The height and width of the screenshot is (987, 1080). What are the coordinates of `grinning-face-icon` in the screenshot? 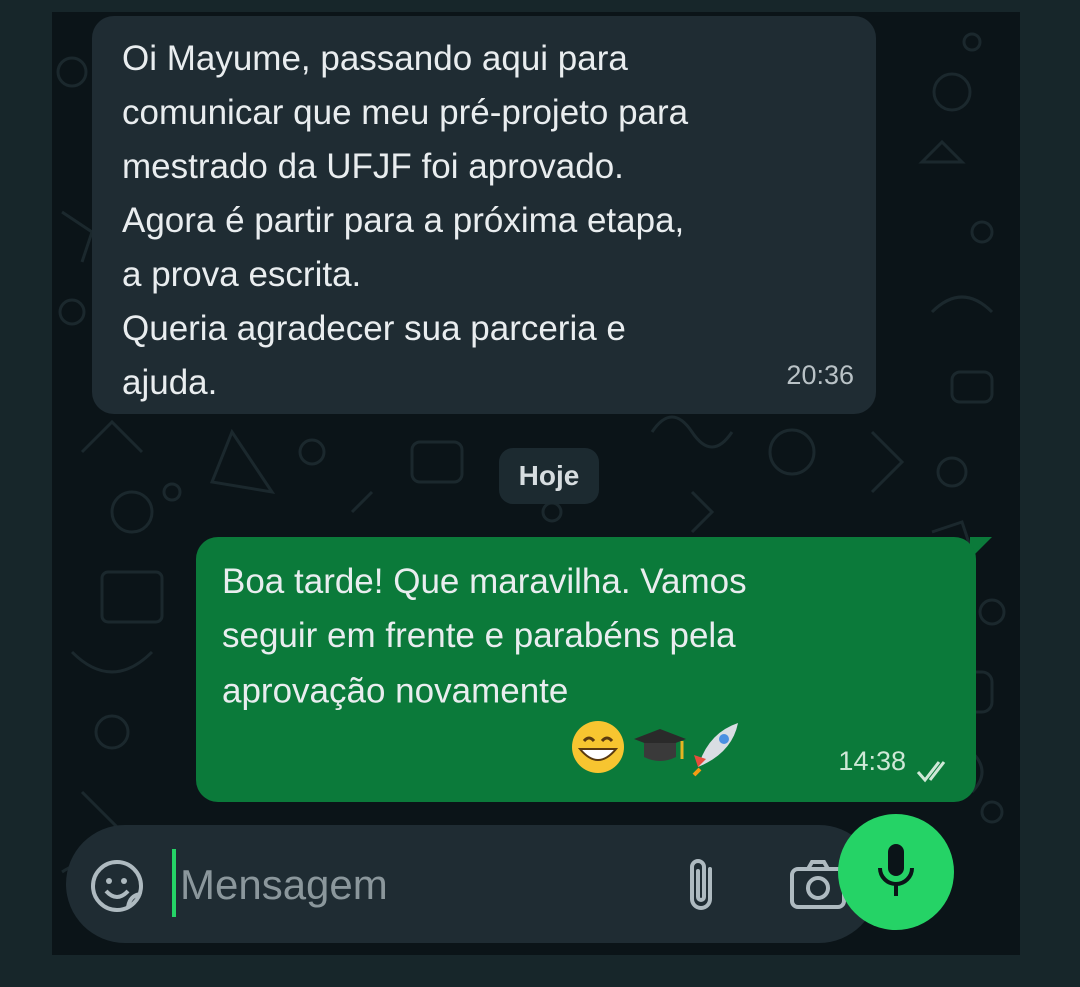 It's located at (598, 747).